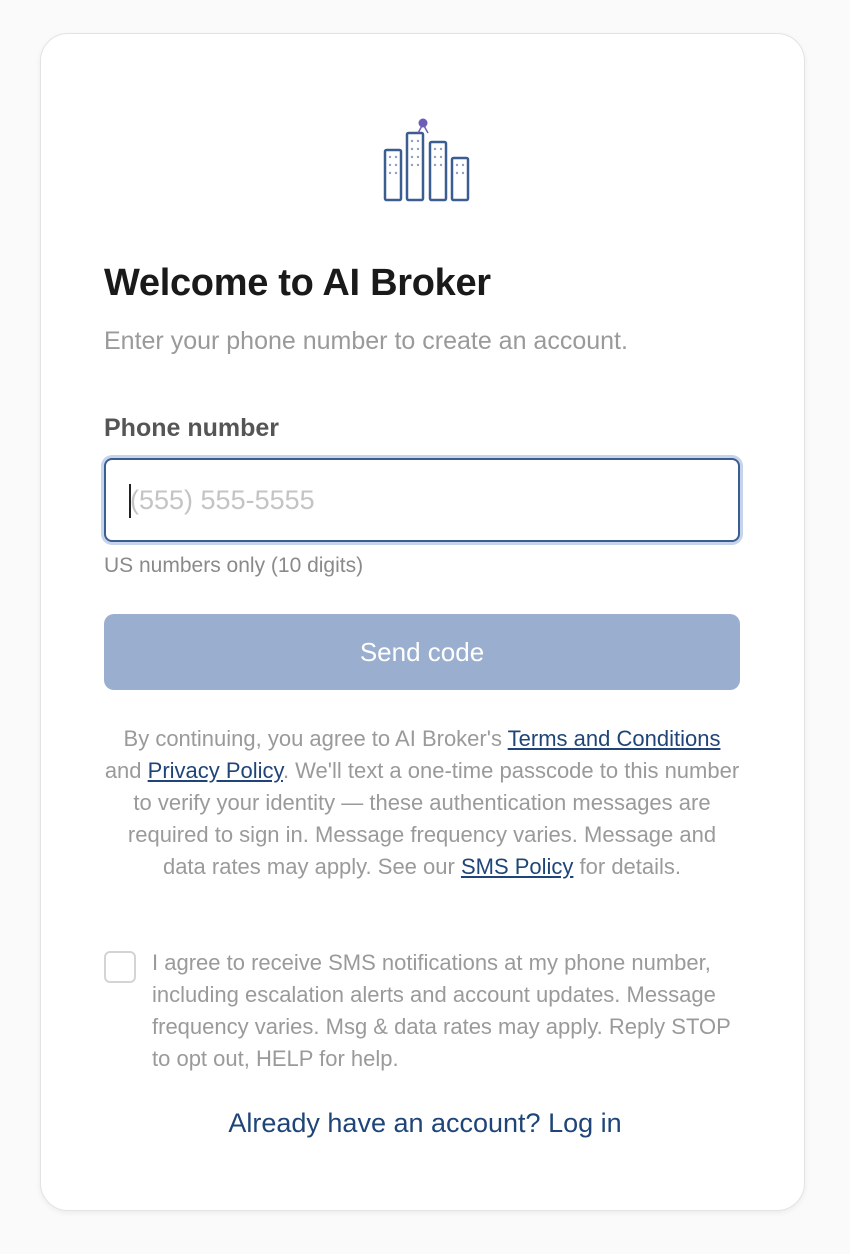  I want to click on phone-label: Phone number, so click(192, 428).